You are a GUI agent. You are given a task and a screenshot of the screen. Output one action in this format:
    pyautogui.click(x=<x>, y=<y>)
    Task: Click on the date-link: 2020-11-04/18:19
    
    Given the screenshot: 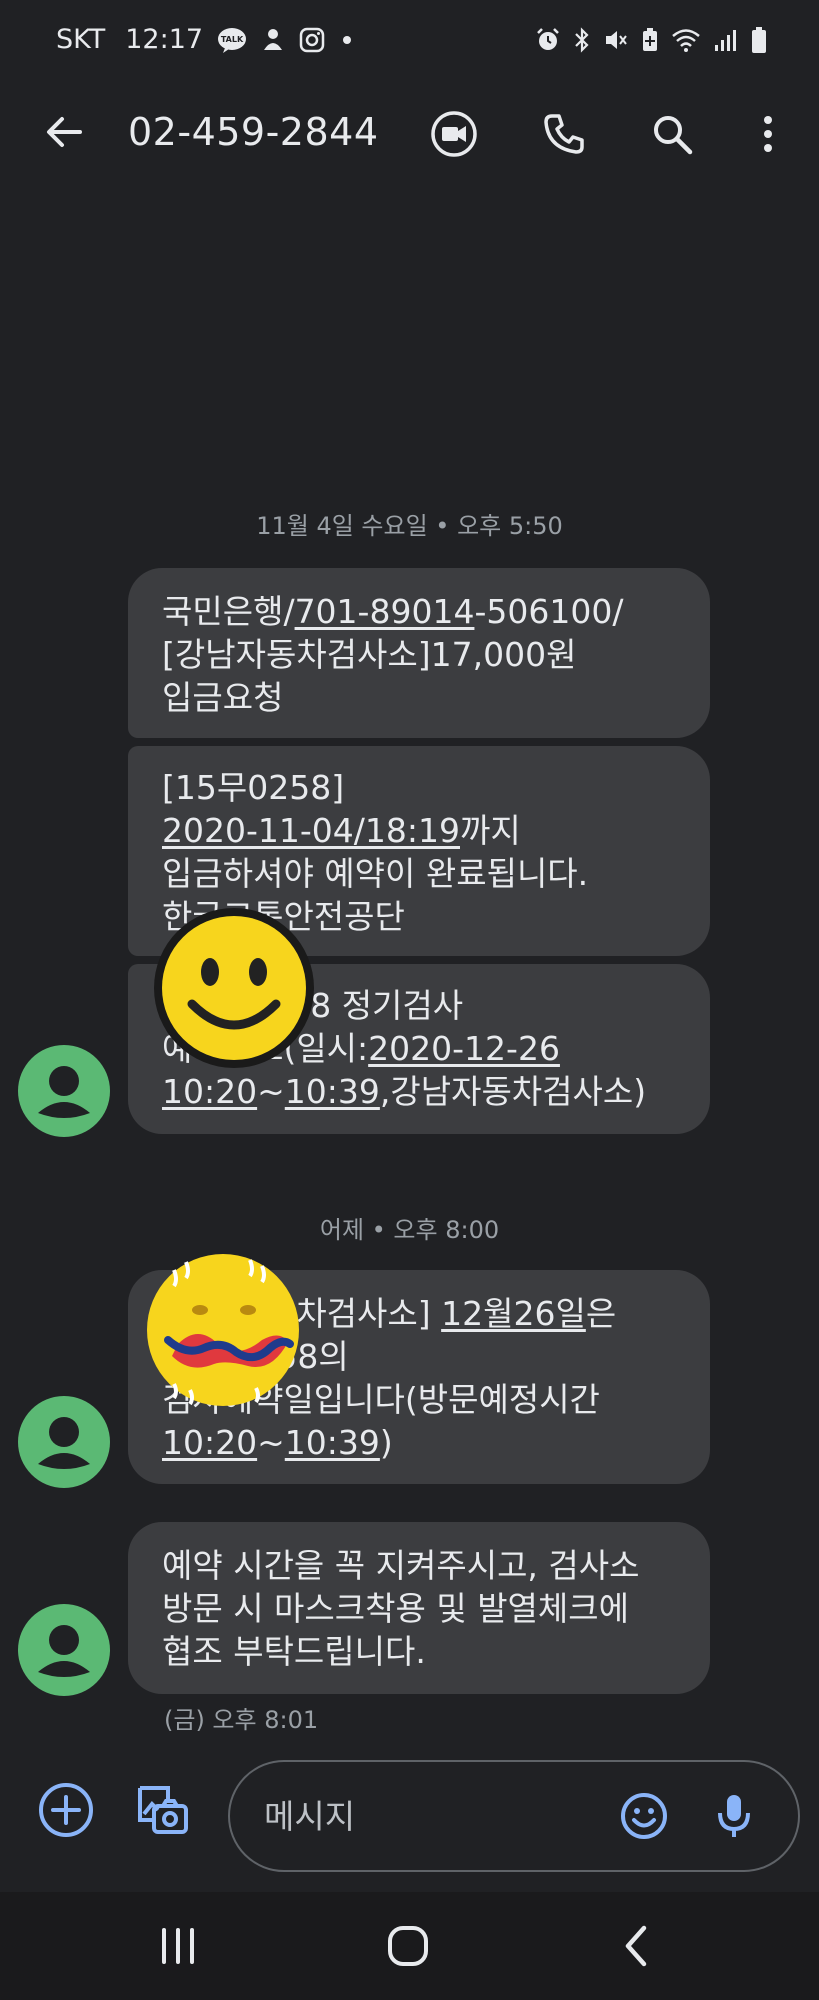 What is the action you would take?
    pyautogui.click(x=311, y=830)
    